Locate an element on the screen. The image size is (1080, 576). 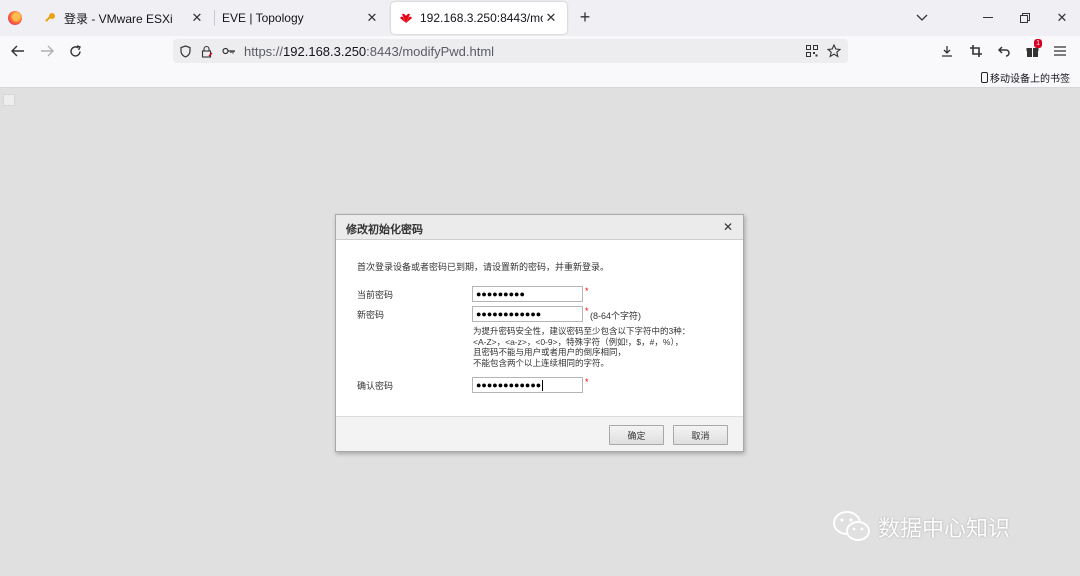
mobile-bookmarks: 移动设备上的书签 is located at coordinates (1025, 77).